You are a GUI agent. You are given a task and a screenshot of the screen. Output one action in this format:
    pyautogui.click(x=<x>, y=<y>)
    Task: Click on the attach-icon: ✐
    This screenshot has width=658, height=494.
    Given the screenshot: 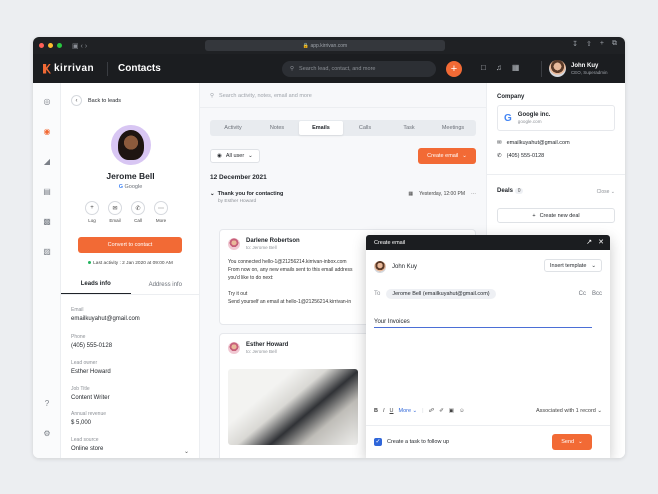 What is the action you would take?
    pyautogui.click(x=441, y=411)
    